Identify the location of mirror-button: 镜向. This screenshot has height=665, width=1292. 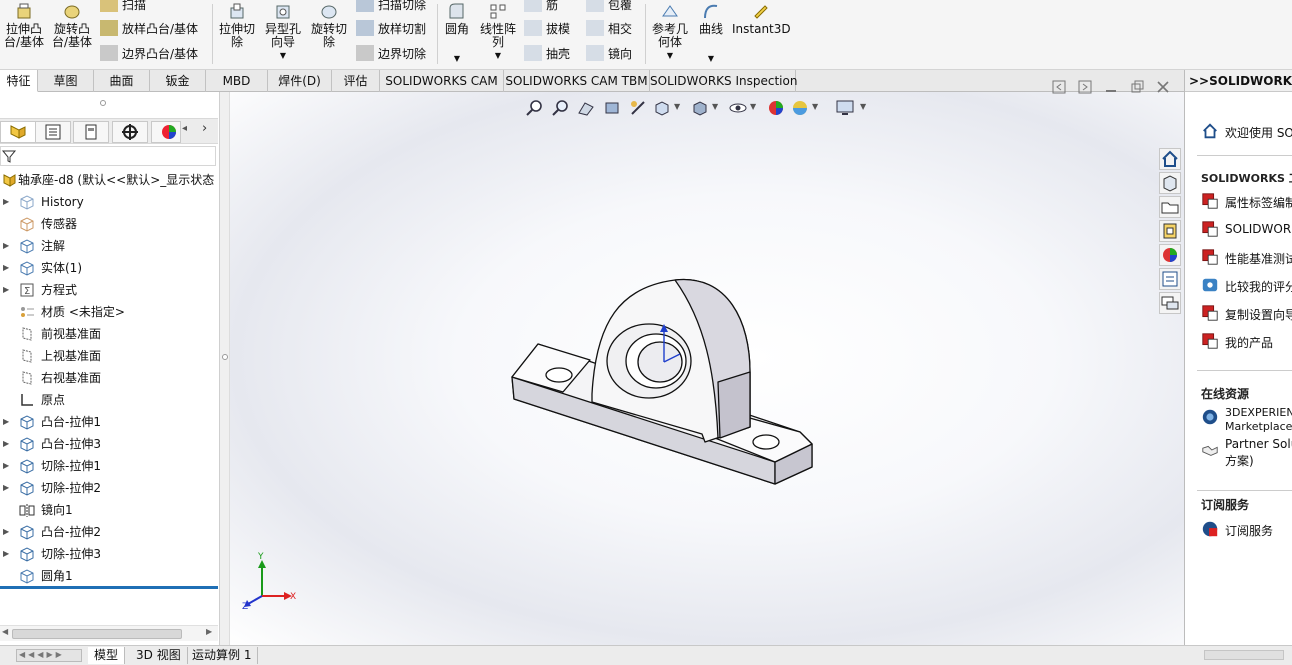
(609, 54).